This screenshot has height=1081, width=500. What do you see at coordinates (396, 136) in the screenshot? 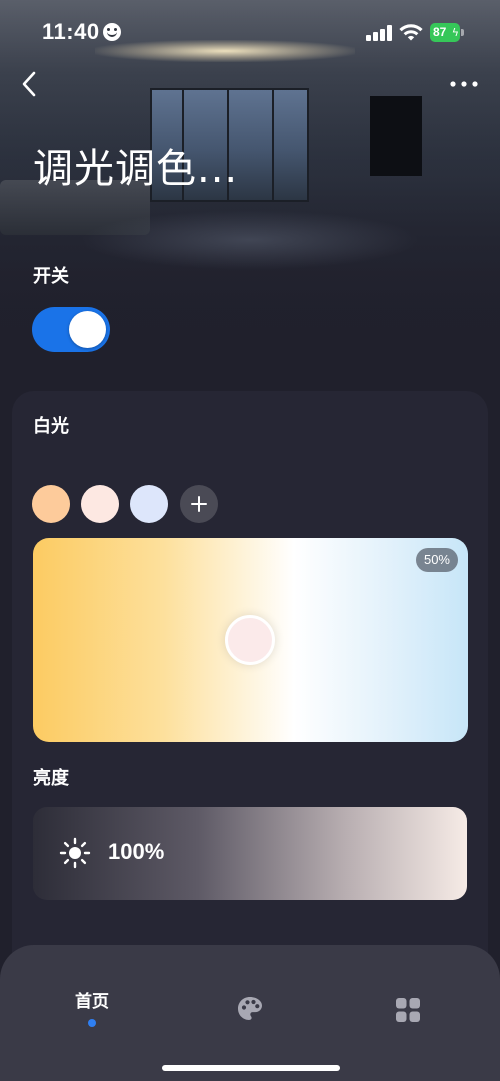
I see `tv-image` at bounding box center [396, 136].